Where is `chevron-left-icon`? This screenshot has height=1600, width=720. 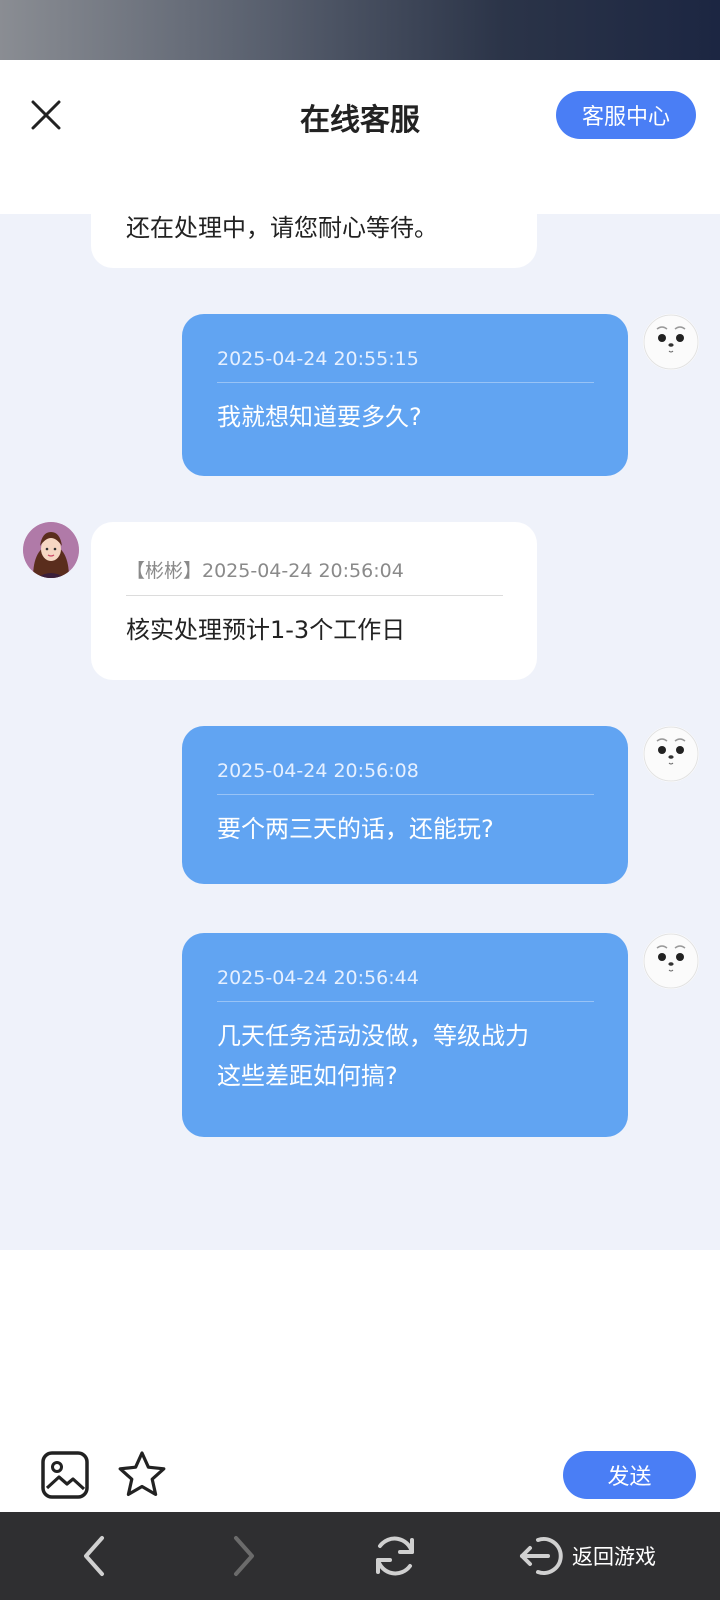
chevron-left-icon is located at coordinates (94, 1556).